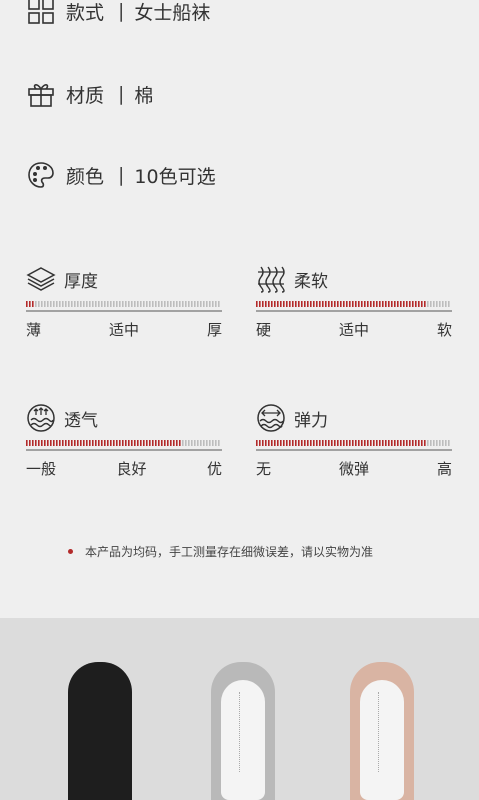 The width and height of the screenshot is (479, 800). I want to click on scale-high: 优, so click(214, 469).